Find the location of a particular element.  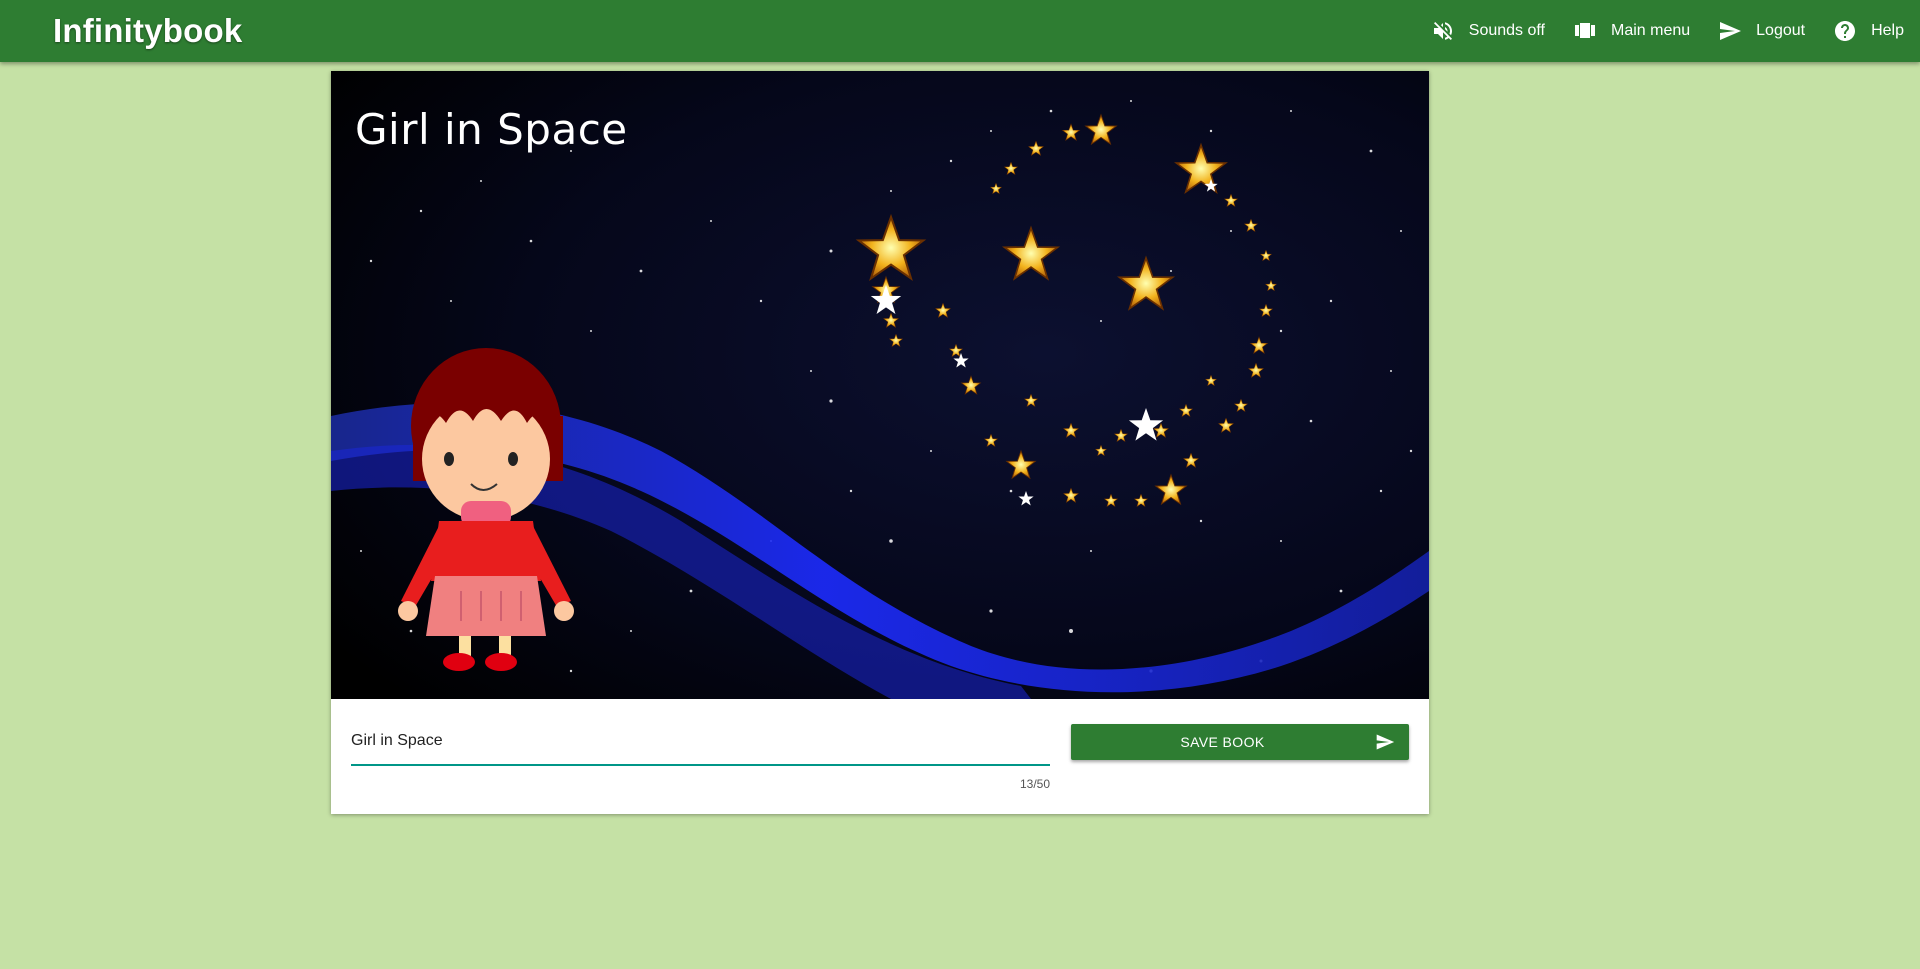

logout-button: Logout is located at coordinates (1761, 31).